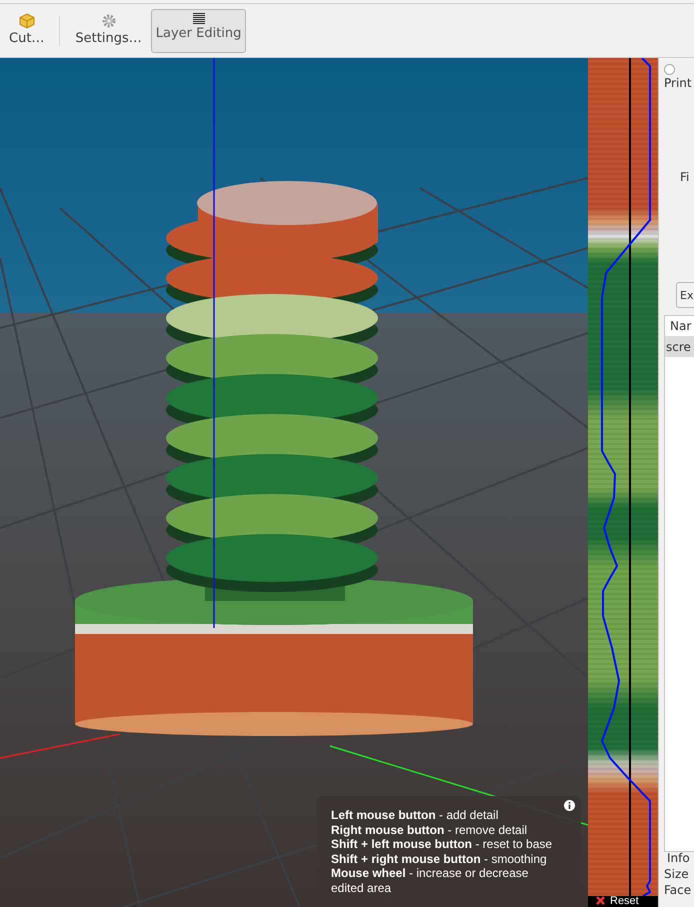 The image size is (694, 907). What do you see at coordinates (198, 30) in the screenshot?
I see `toolbar-button: Layer Editing` at bounding box center [198, 30].